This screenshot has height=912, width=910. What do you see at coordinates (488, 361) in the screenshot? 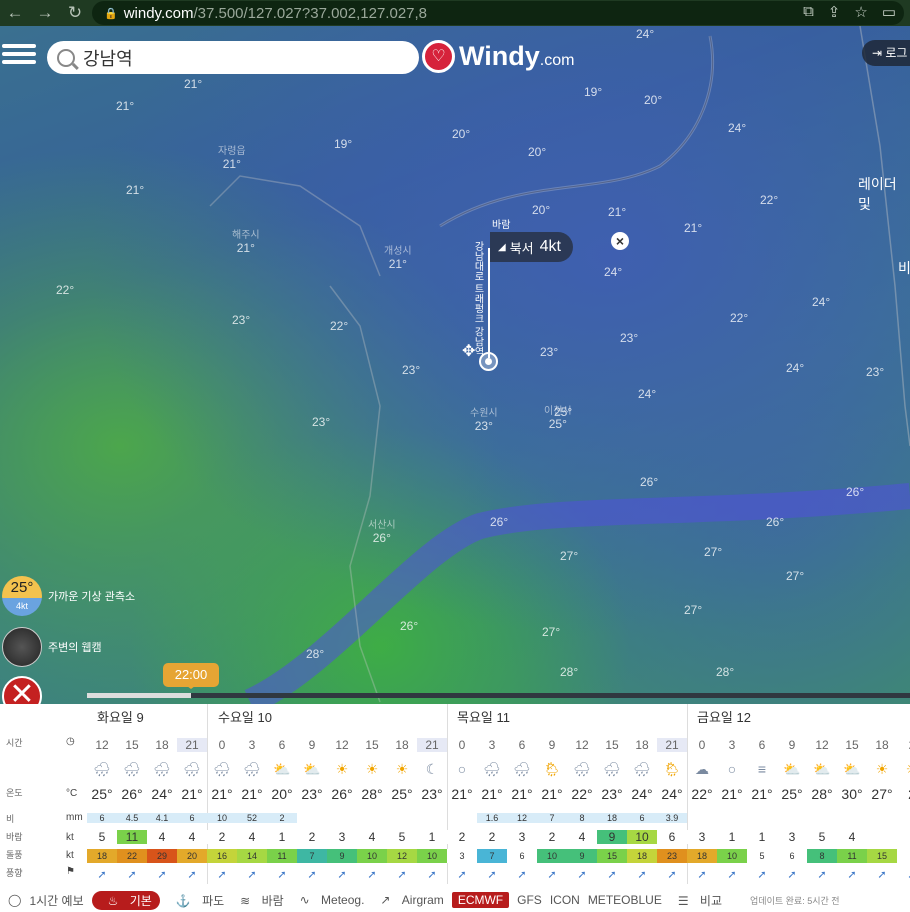
I see `location-pin-icon` at bounding box center [488, 361].